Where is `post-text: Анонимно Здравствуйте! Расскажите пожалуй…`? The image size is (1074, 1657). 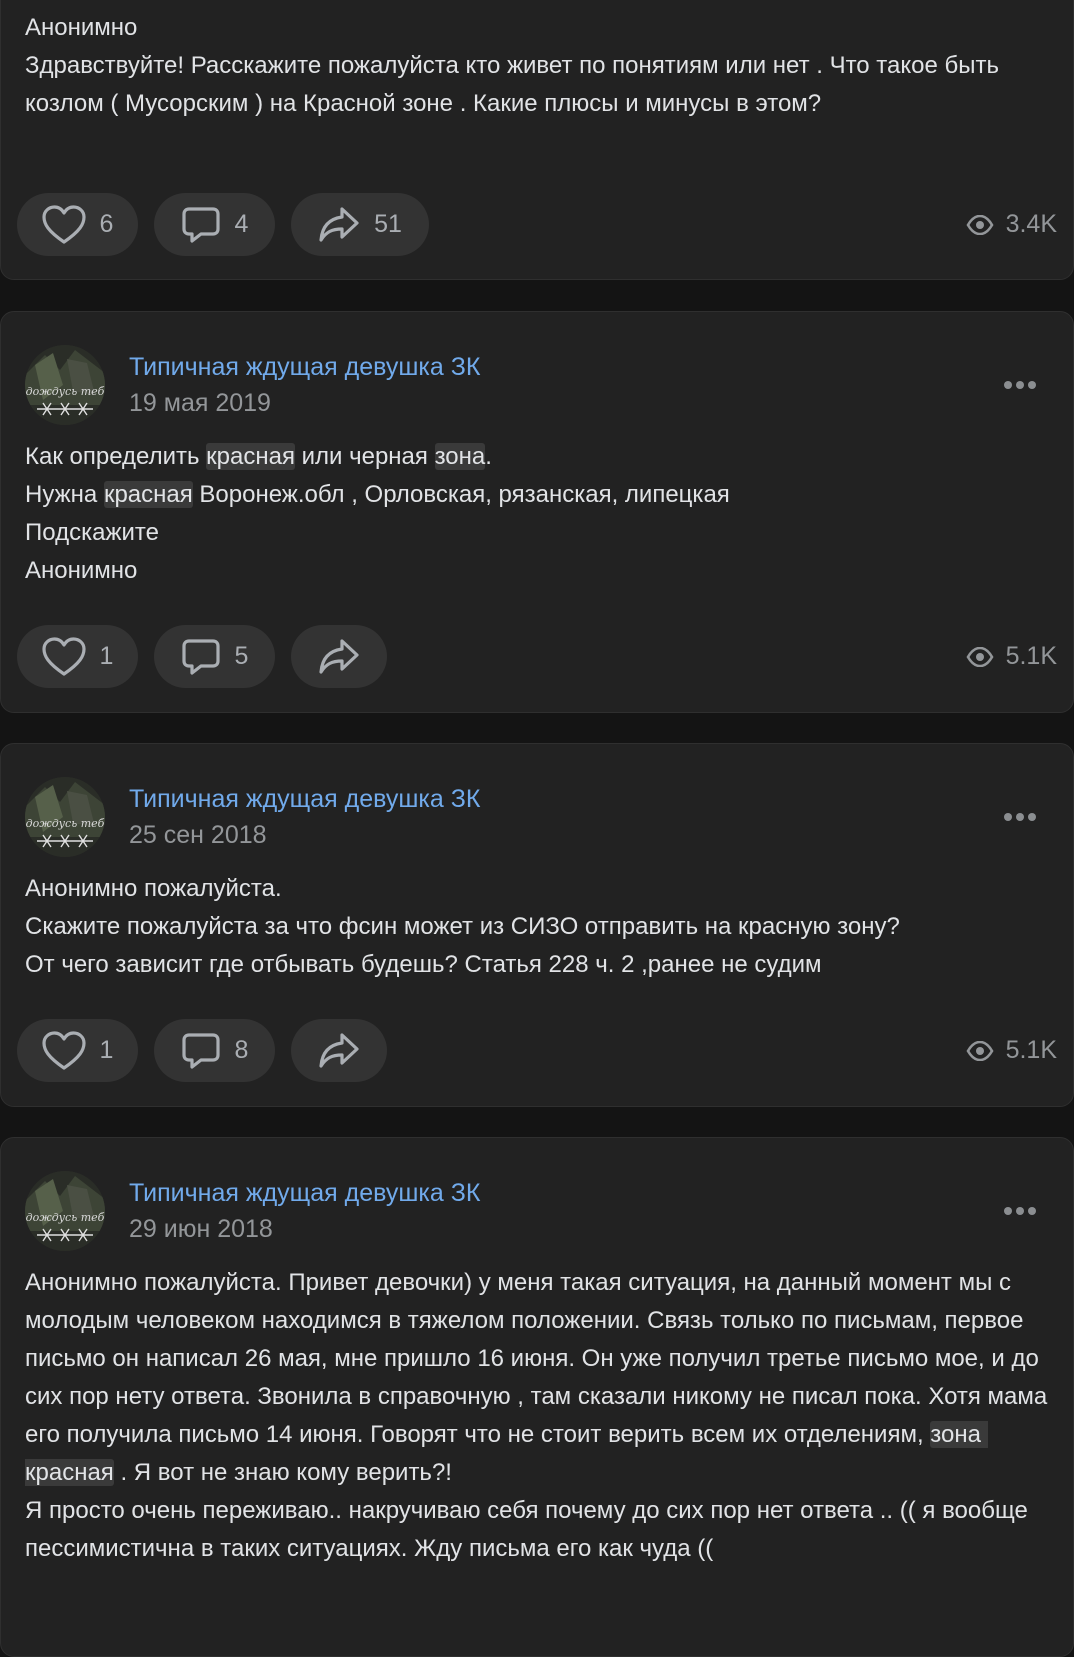
post-text: Анонимно Здравствуйте! Расскажите пожалуй… is located at coordinates (537, 66).